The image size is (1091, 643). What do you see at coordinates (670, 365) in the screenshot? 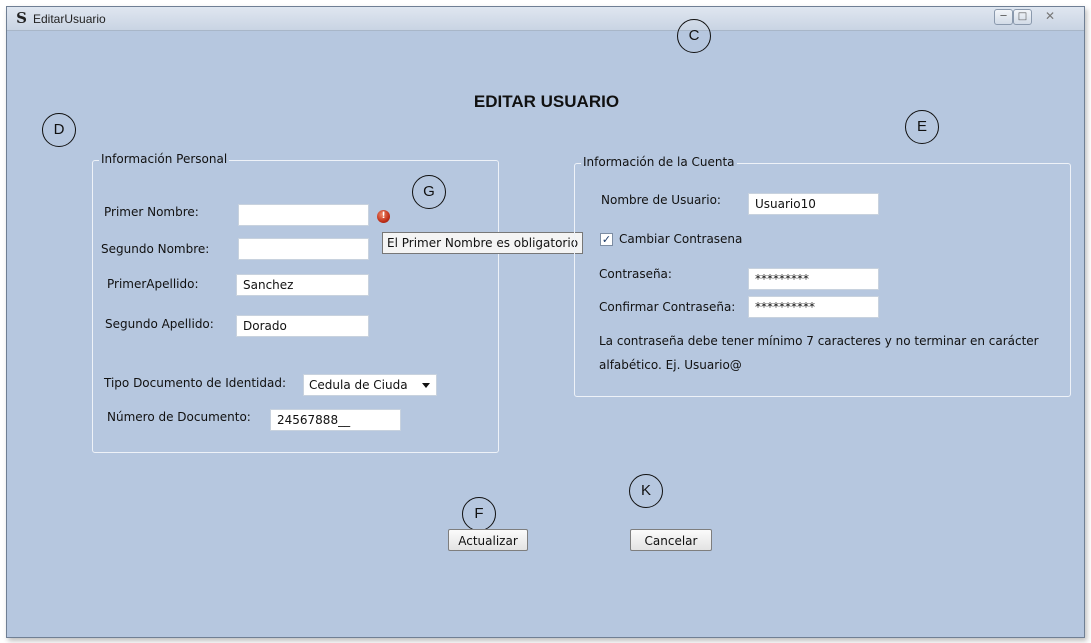
I see `password-rules-line-2: alfabético. Ej. Usuario@` at bounding box center [670, 365].